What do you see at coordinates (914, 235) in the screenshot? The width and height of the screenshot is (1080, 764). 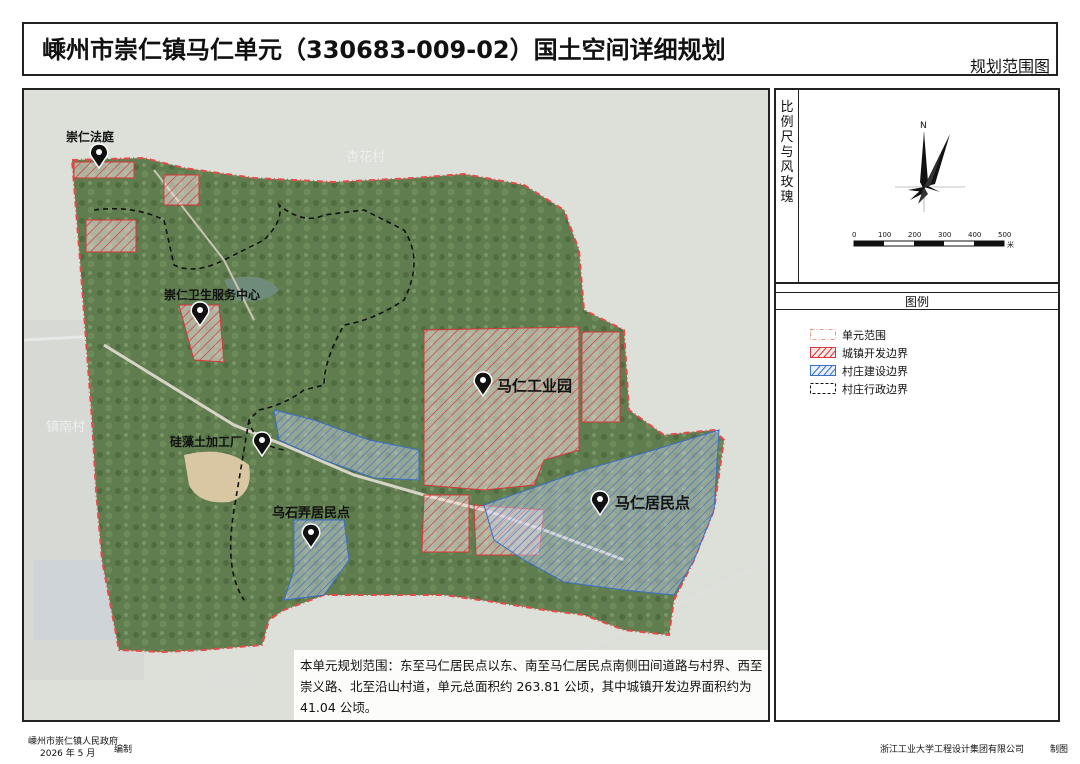 I see `scale-tick: 200` at bounding box center [914, 235].